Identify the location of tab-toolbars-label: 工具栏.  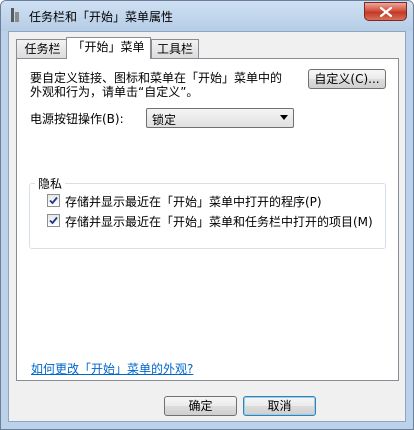
(174, 49).